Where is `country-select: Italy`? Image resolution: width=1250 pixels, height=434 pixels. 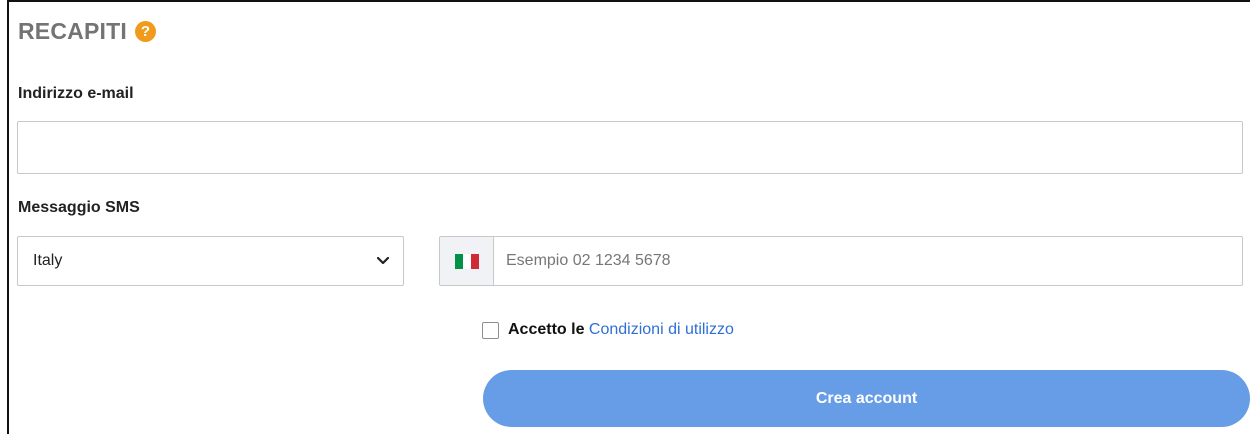
country-select: Italy is located at coordinates (210, 261).